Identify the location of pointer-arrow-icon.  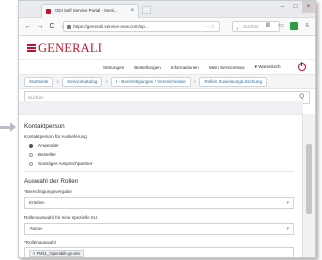
(13, 127).